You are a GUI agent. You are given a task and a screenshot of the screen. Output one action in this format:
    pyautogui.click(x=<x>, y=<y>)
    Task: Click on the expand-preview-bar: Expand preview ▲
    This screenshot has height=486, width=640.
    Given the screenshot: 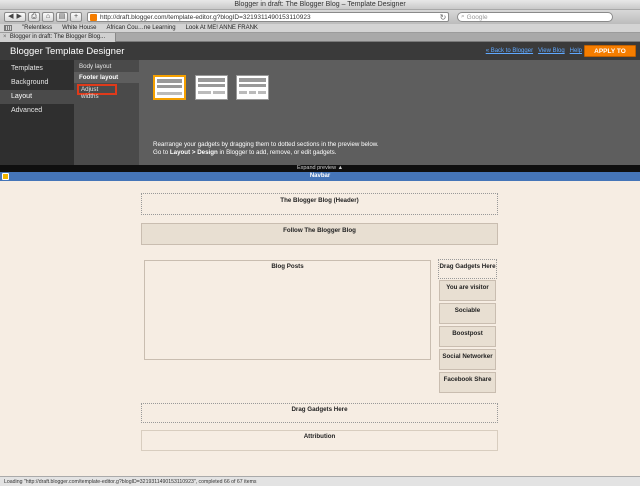 What is the action you would take?
    pyautogui.click(x=320, y=168)
    